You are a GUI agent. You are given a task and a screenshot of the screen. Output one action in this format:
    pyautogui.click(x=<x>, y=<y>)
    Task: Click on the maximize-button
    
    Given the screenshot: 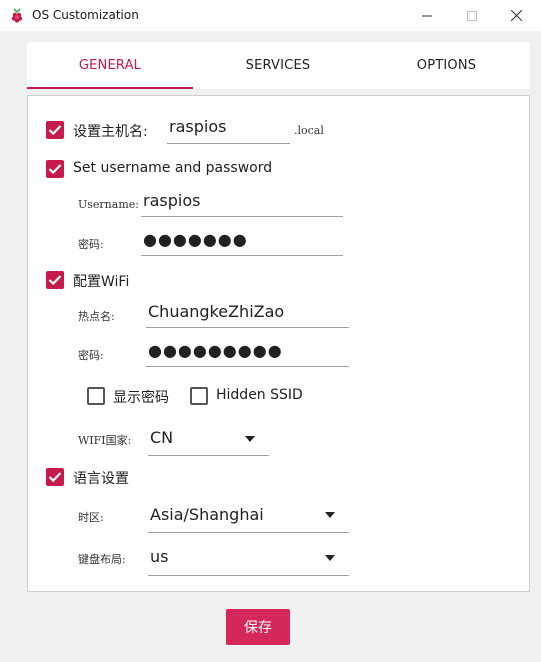 What is the action you would take?
    pyautogui.click(x=471, y=15)
    